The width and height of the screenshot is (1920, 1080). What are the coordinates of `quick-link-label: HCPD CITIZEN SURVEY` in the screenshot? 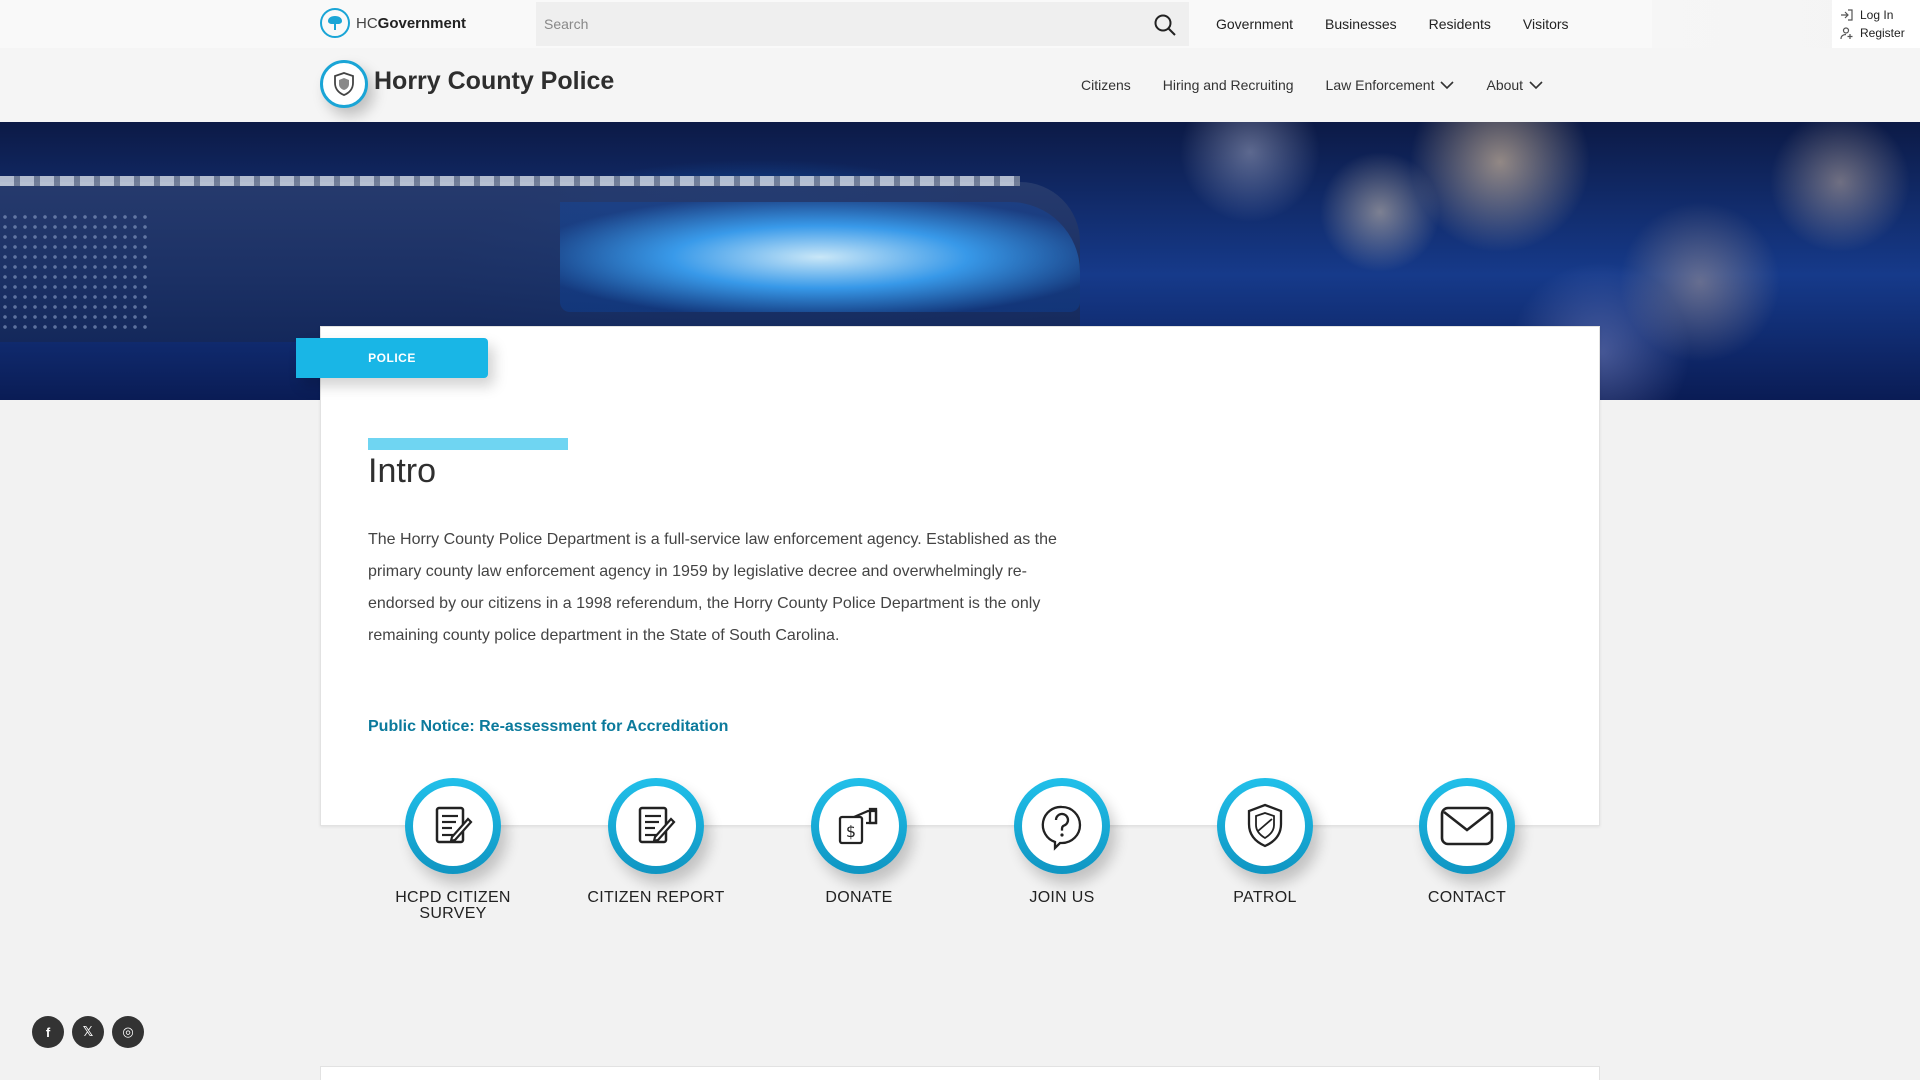 It's located at (453, 906).